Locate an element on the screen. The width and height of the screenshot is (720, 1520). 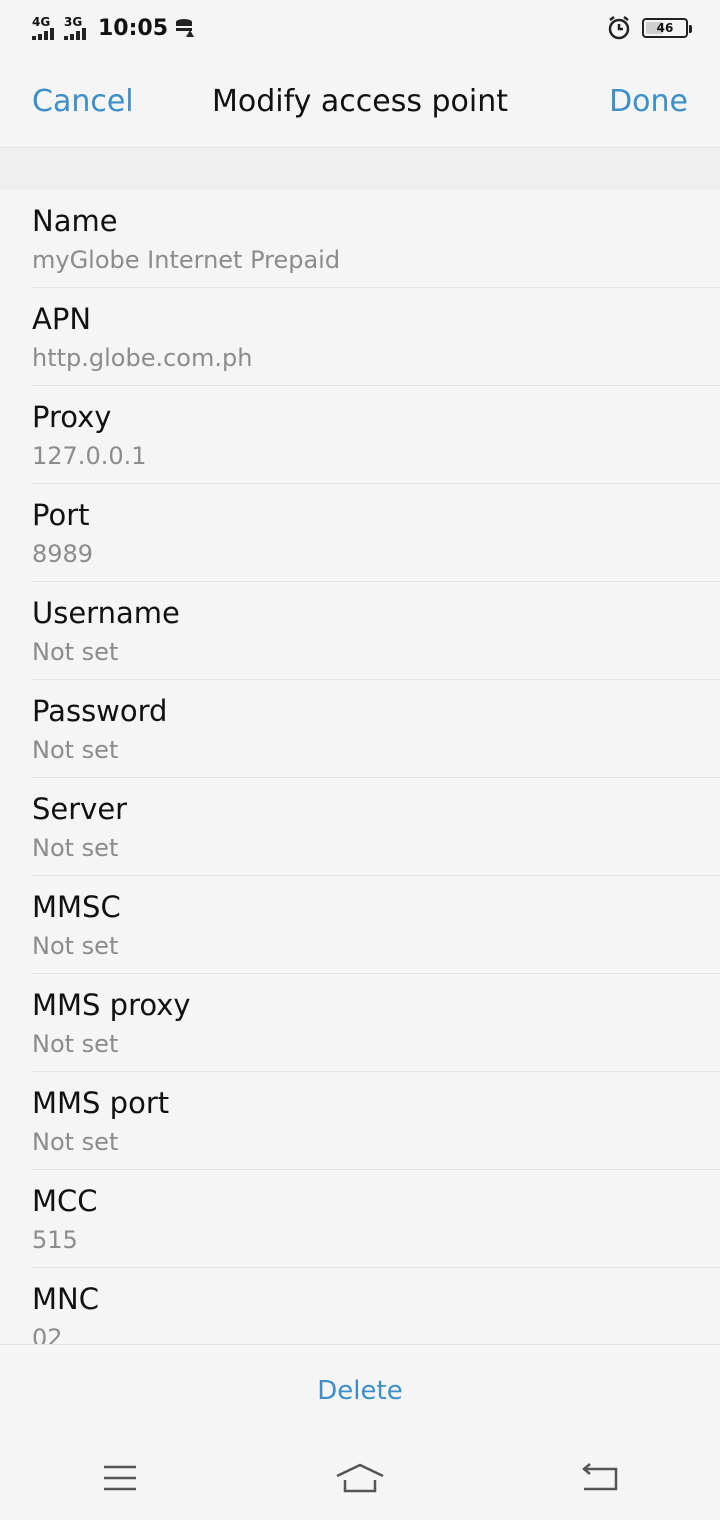
field-value: http.globe.com.ph is located at coordinates (142, 358).